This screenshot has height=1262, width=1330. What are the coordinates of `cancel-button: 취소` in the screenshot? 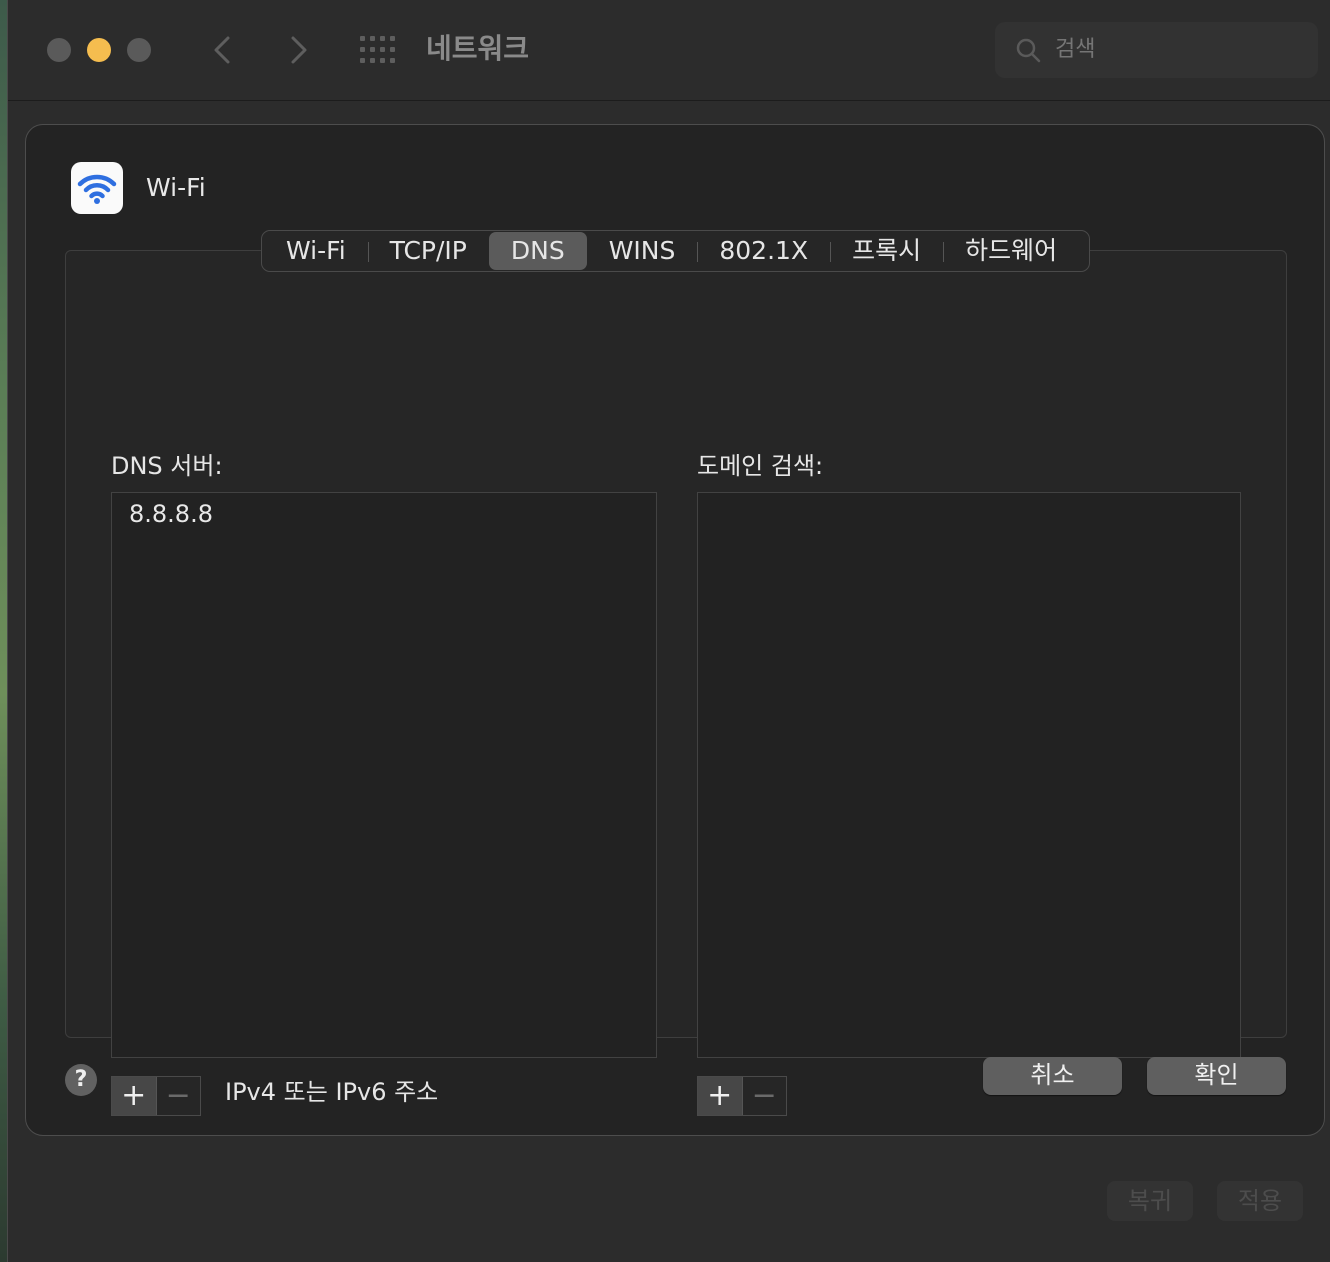 It's located at (1052, 1076).